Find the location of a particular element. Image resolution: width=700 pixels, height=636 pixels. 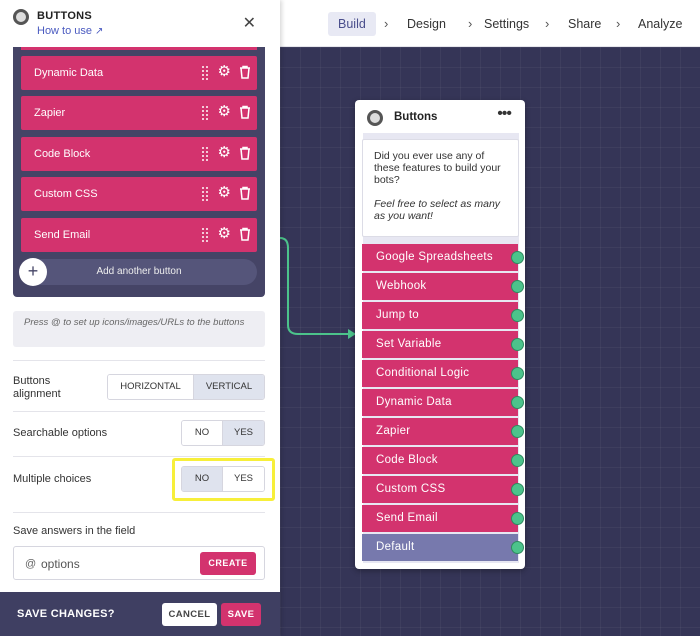

button-item-label: Dynamic Data is located at coordinates (69, 73).